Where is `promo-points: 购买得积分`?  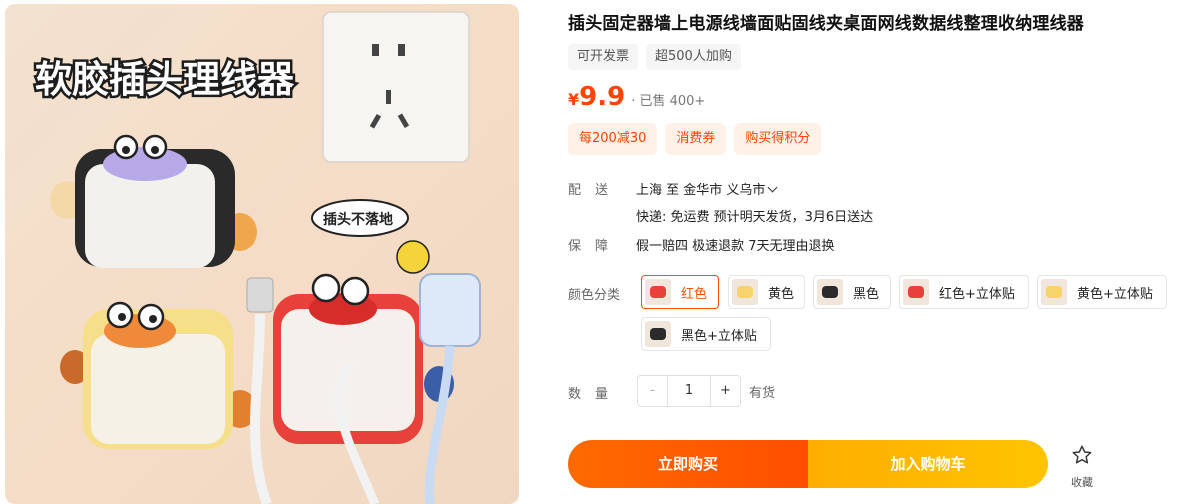 promo-points: 购买得积分 is located at coordinates (778, 139).